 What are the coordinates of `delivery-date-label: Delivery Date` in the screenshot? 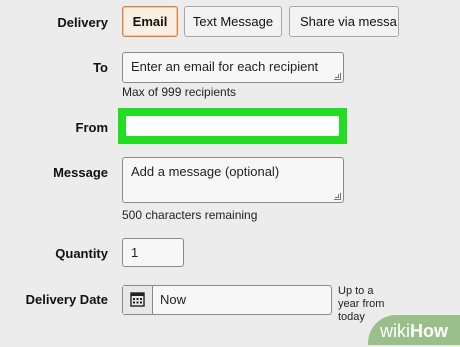 It's located at (66, 299).